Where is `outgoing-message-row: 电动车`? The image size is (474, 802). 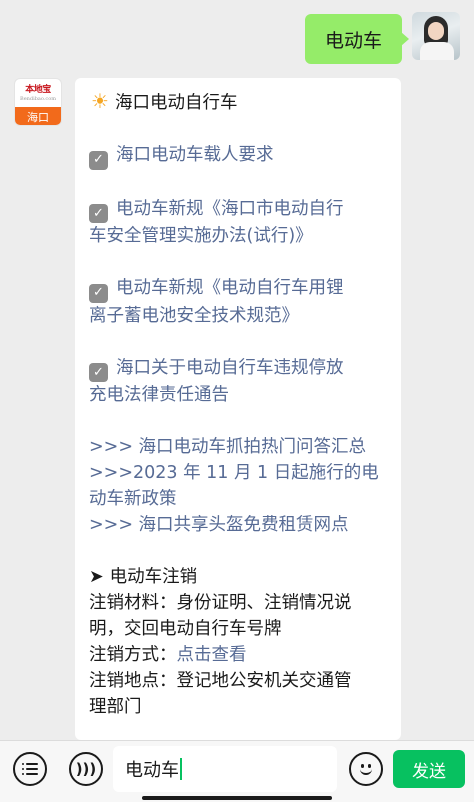 outgoing-message-row: 电动车 is located at coordinates (382, 38).